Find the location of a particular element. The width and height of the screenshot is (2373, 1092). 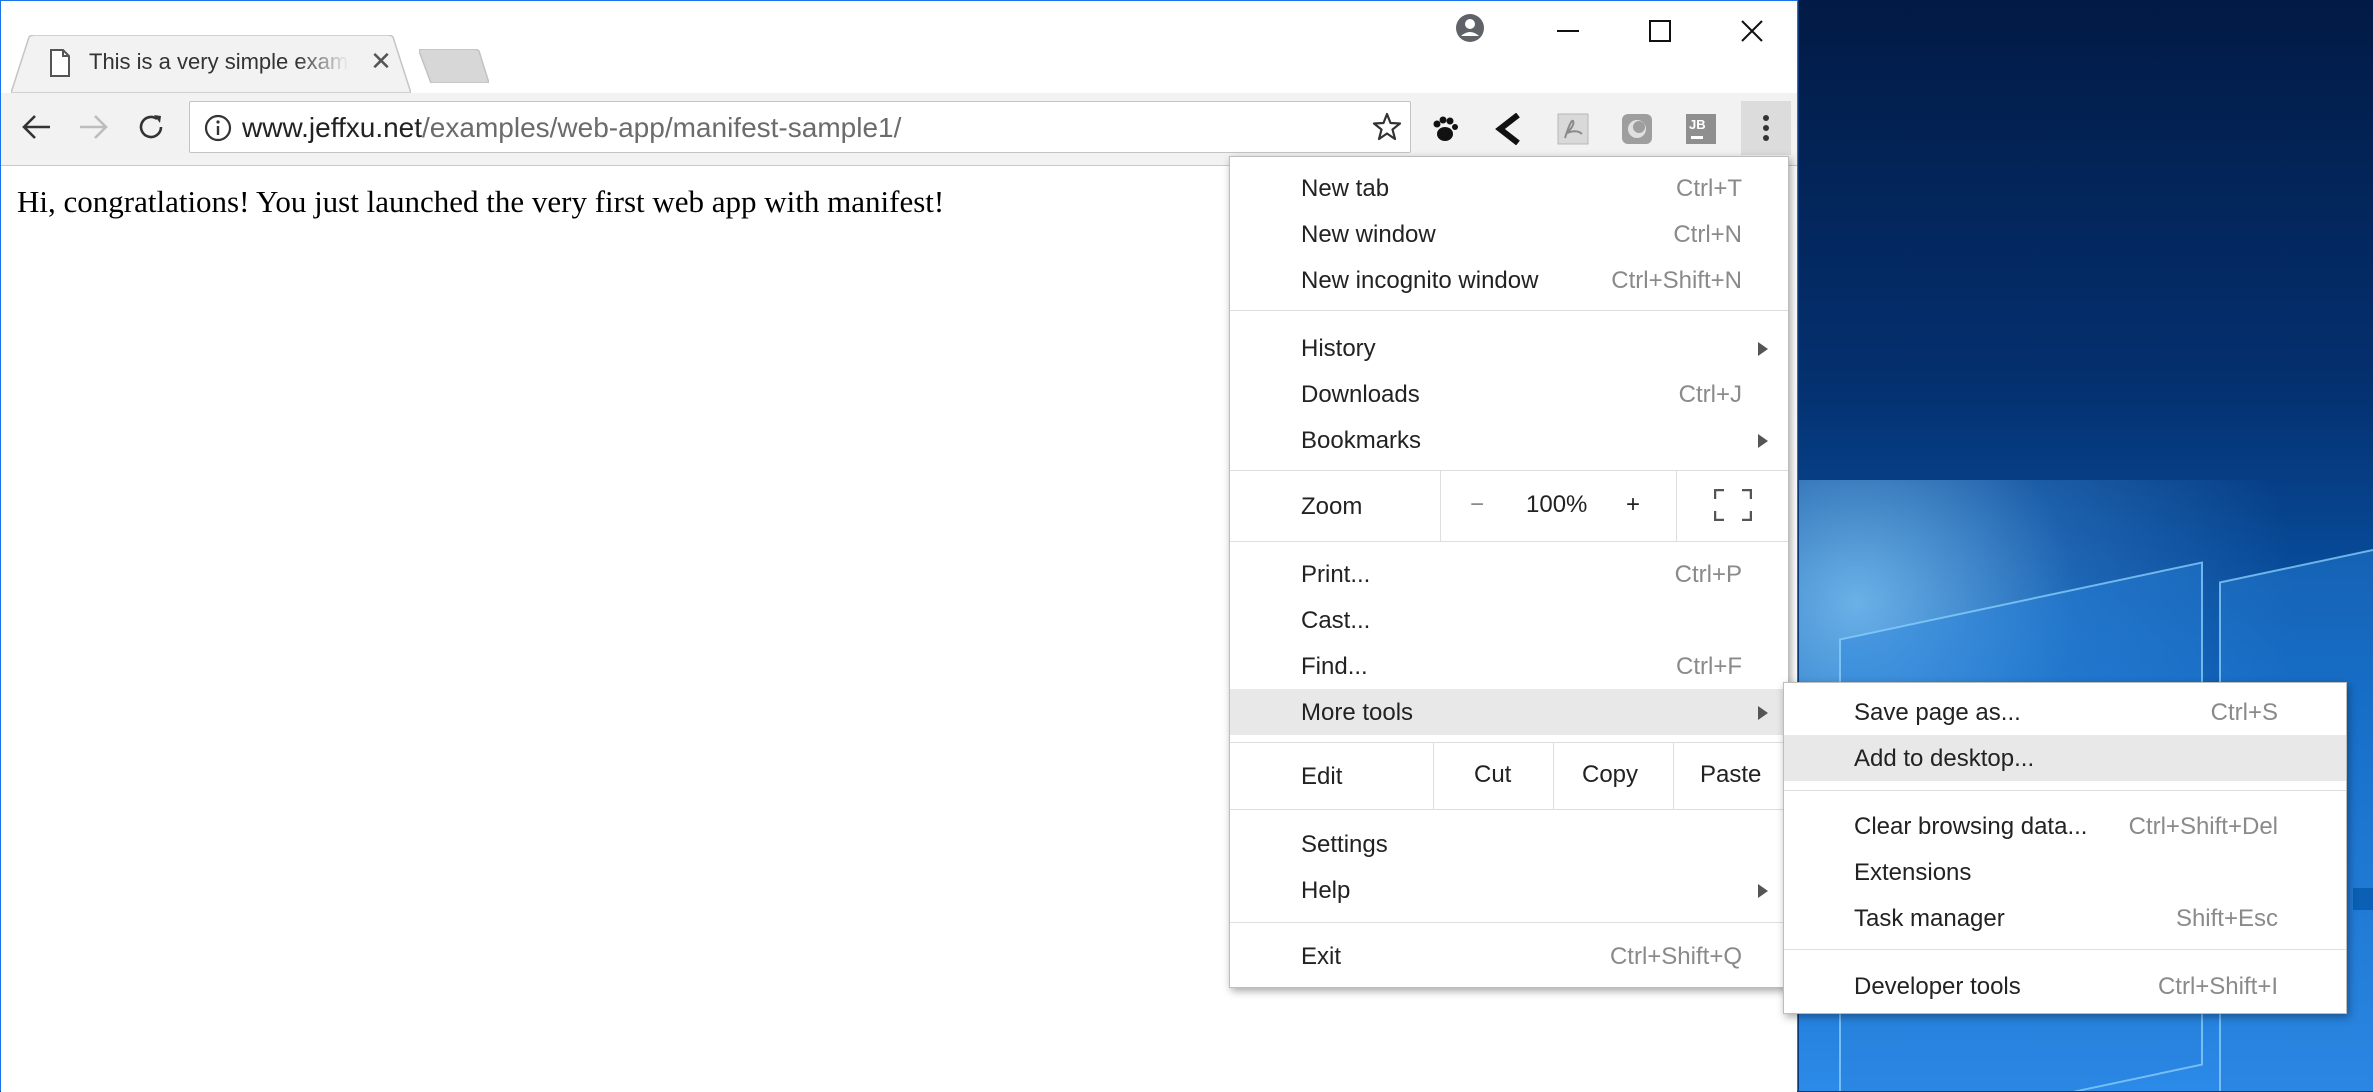

extension-jetbrains-icon: JB is located at coordinates (1701, 129).